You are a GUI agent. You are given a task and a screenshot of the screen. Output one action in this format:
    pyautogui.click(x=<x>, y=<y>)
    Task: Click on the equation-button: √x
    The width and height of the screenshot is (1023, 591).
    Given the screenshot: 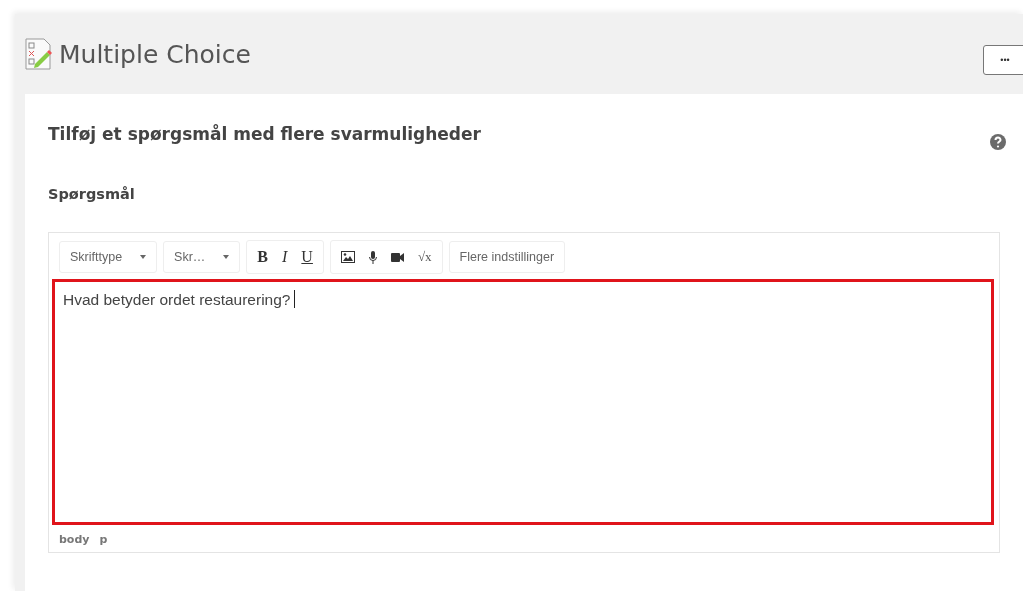 What is the action you would take?
    pyautogui.click(x=424, y=257)
    